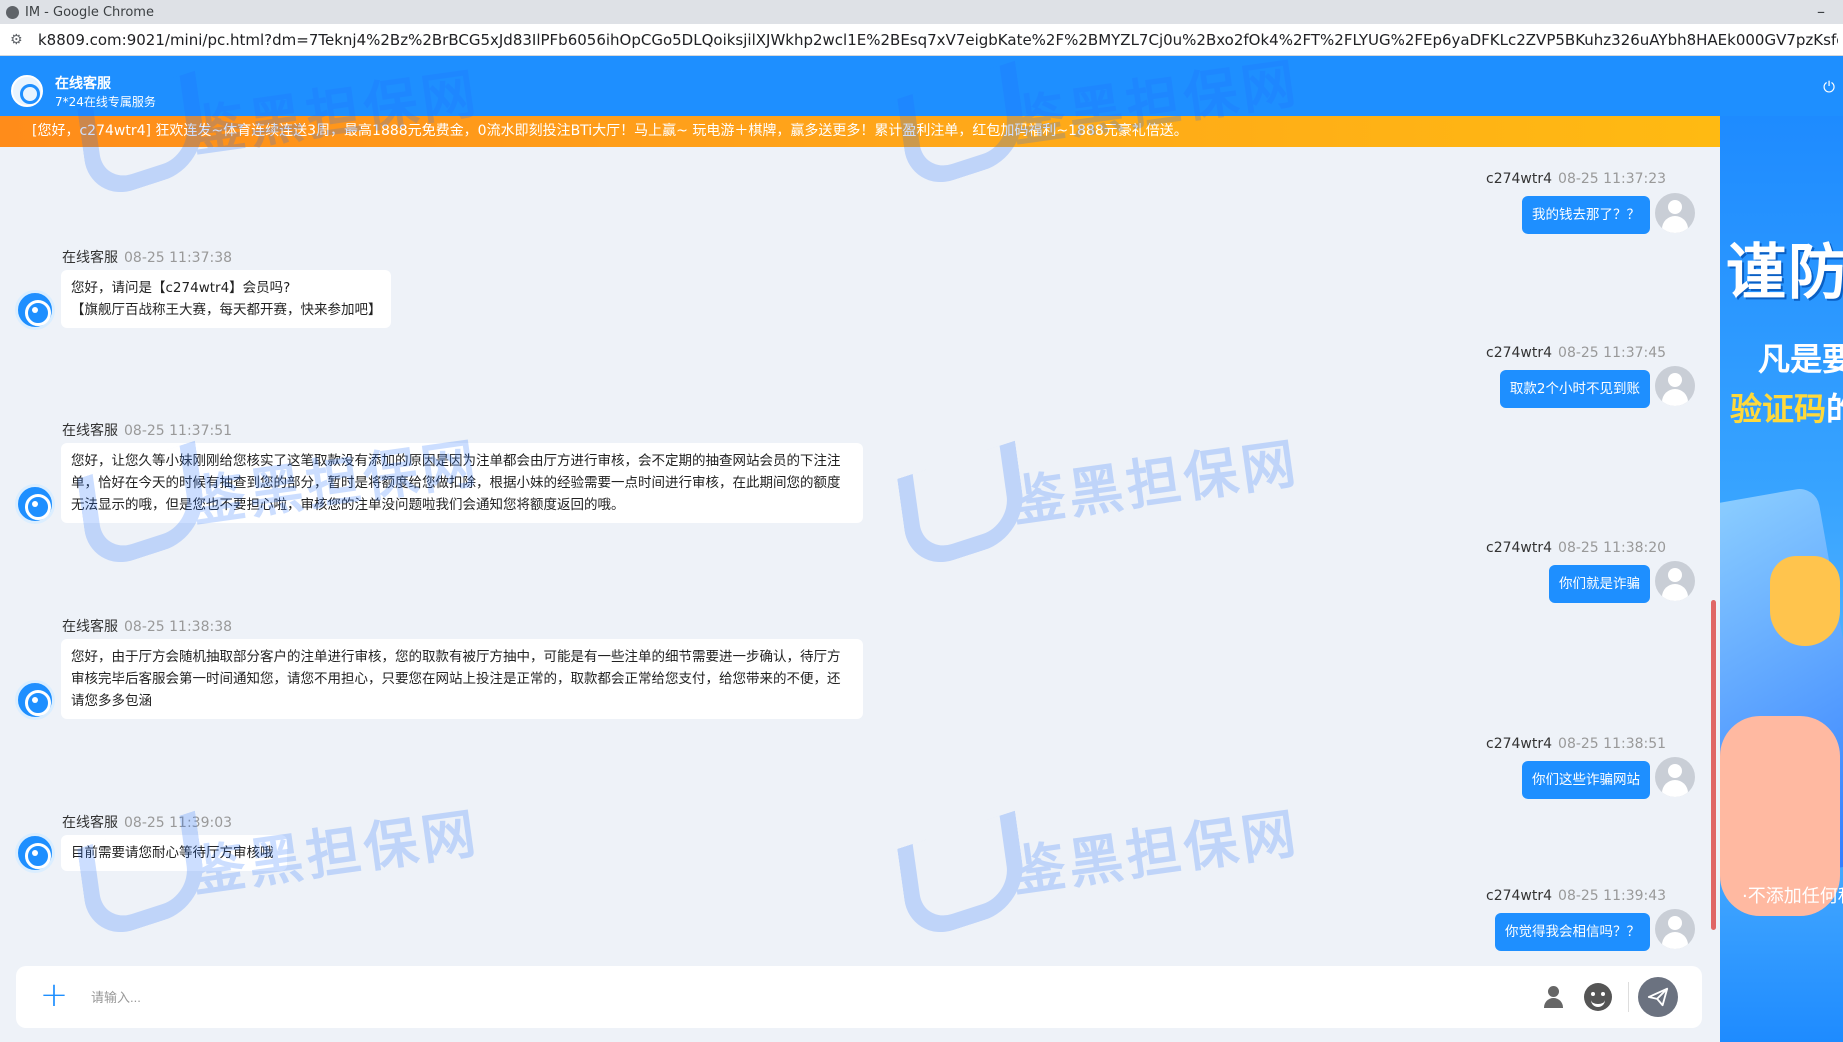 The height and width of the screenshot is (1042, 1843). I want to click on banner-headline: 谨防诈, so click(1784, 273).